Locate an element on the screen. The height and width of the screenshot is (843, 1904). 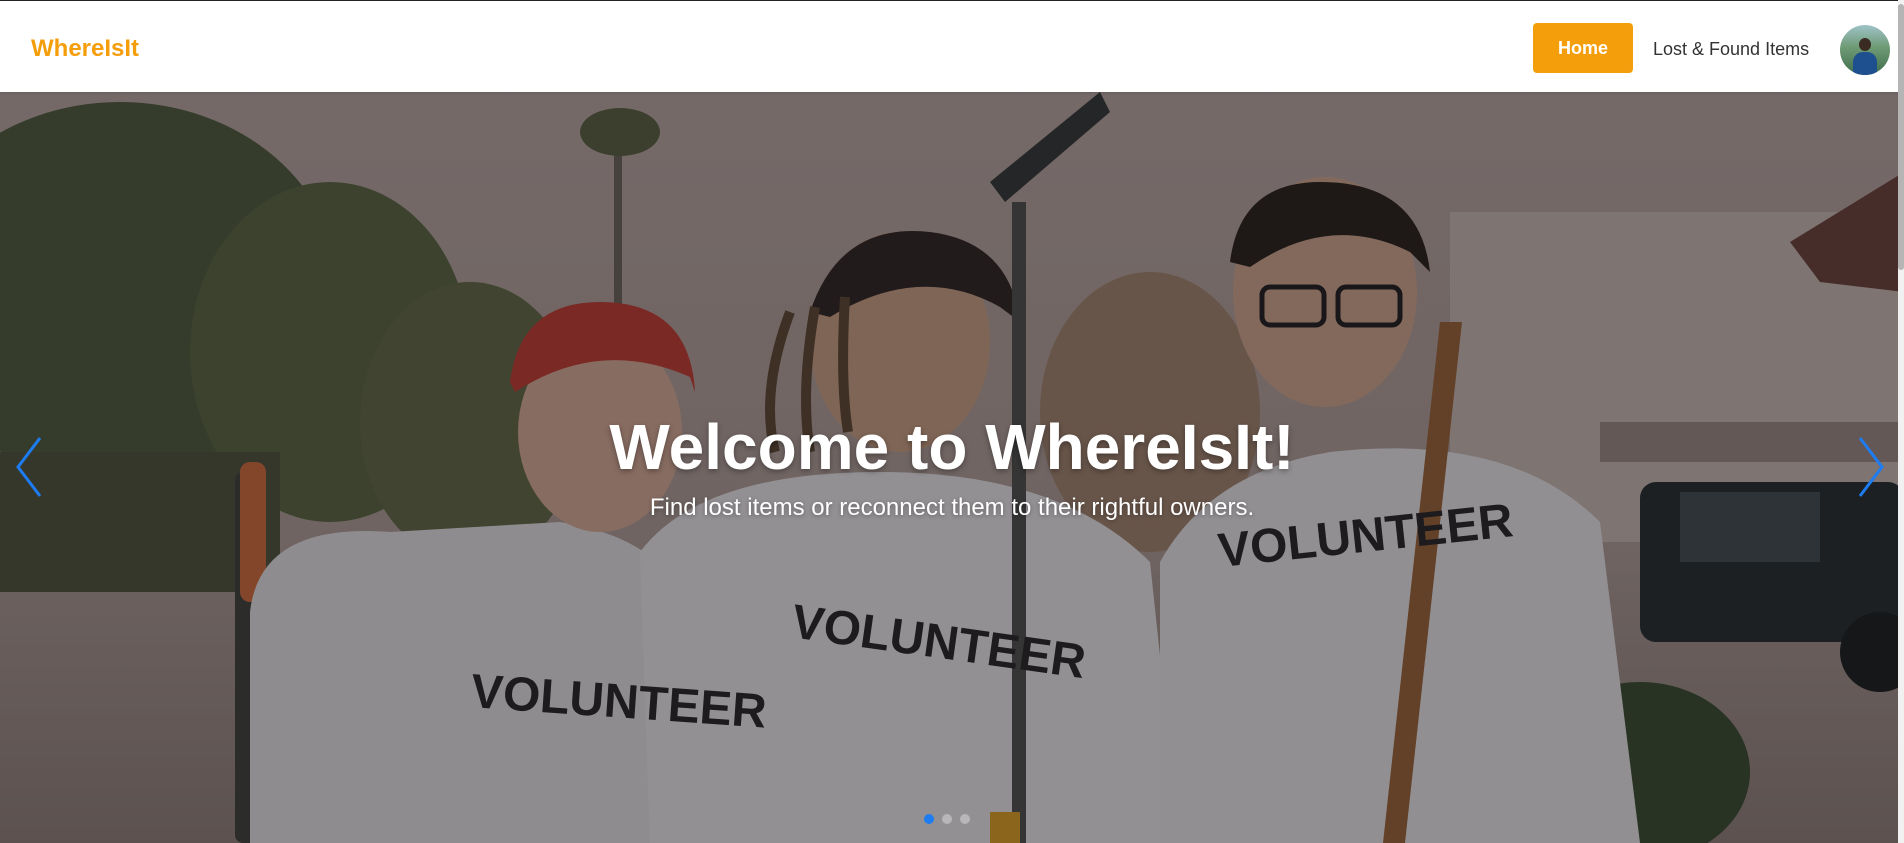
avatar-head is located at coordinates (1865, 44).